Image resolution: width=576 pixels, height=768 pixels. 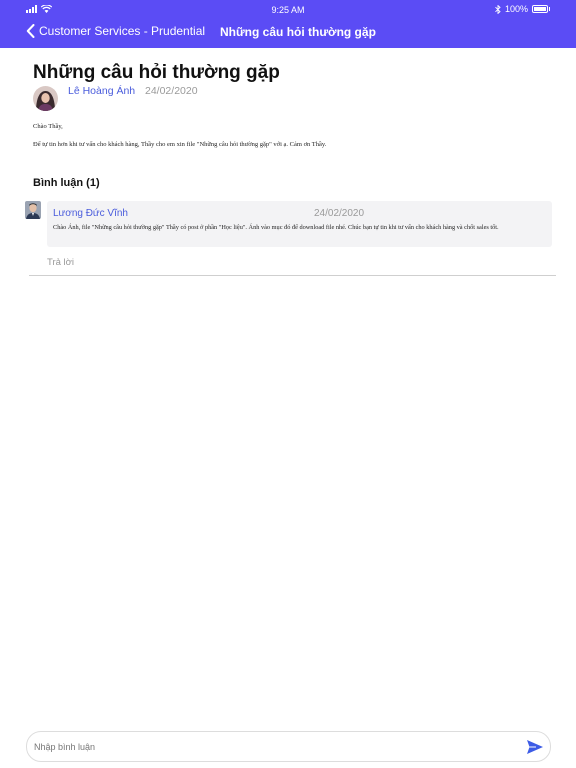 I want to click on comments-heading: Bình luận (1), so click(x=66, y=183).